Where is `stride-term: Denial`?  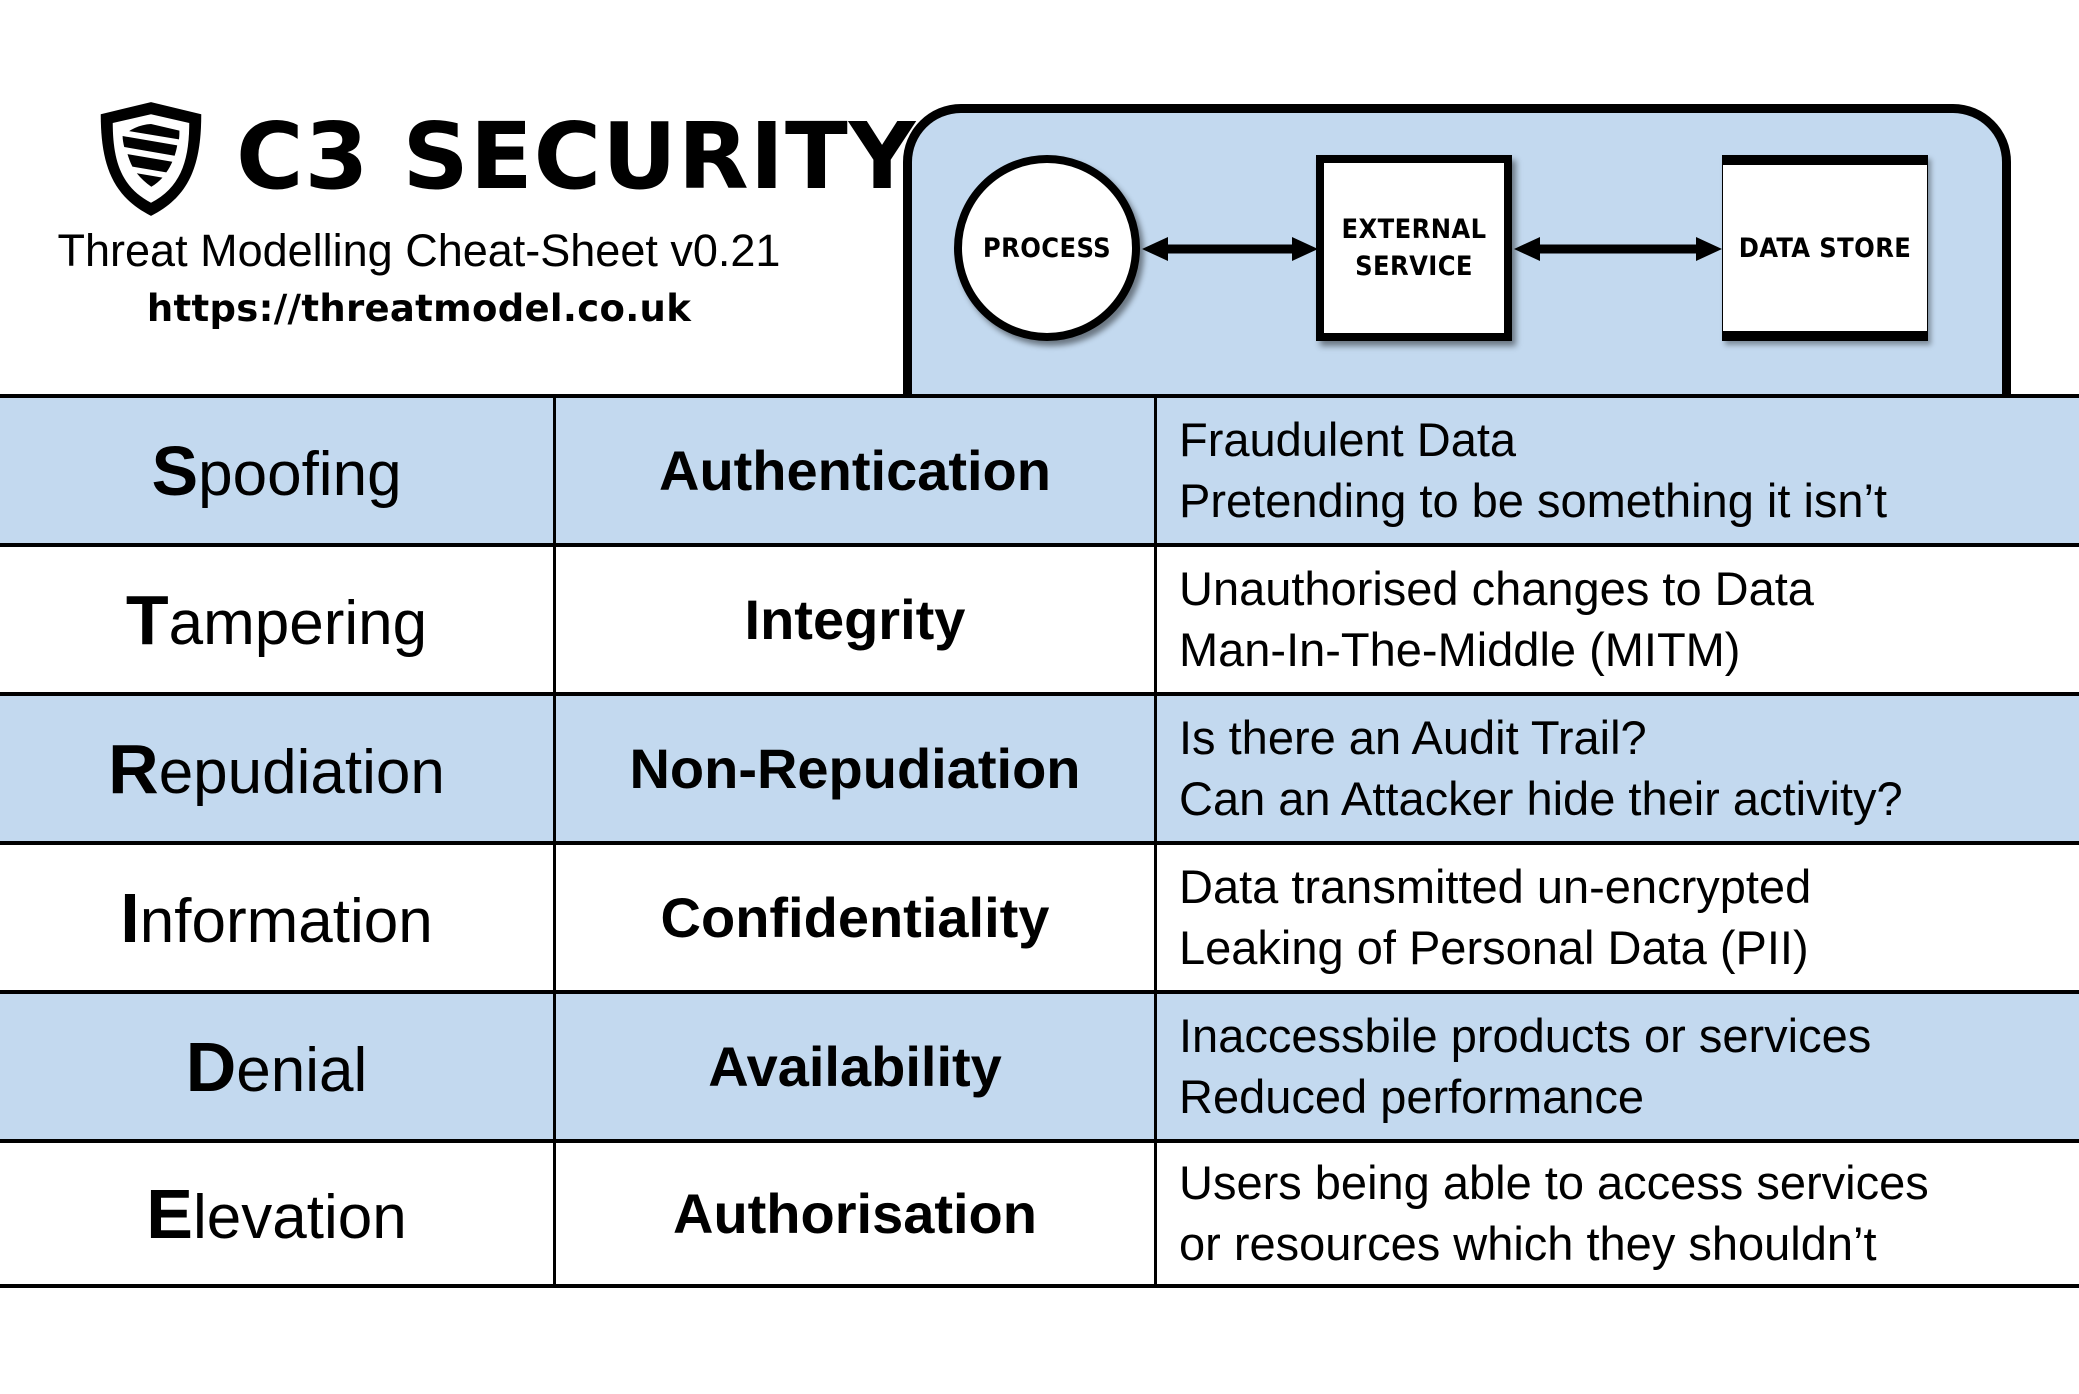
stride-term: Denial is located at coordinates (277, 1067).